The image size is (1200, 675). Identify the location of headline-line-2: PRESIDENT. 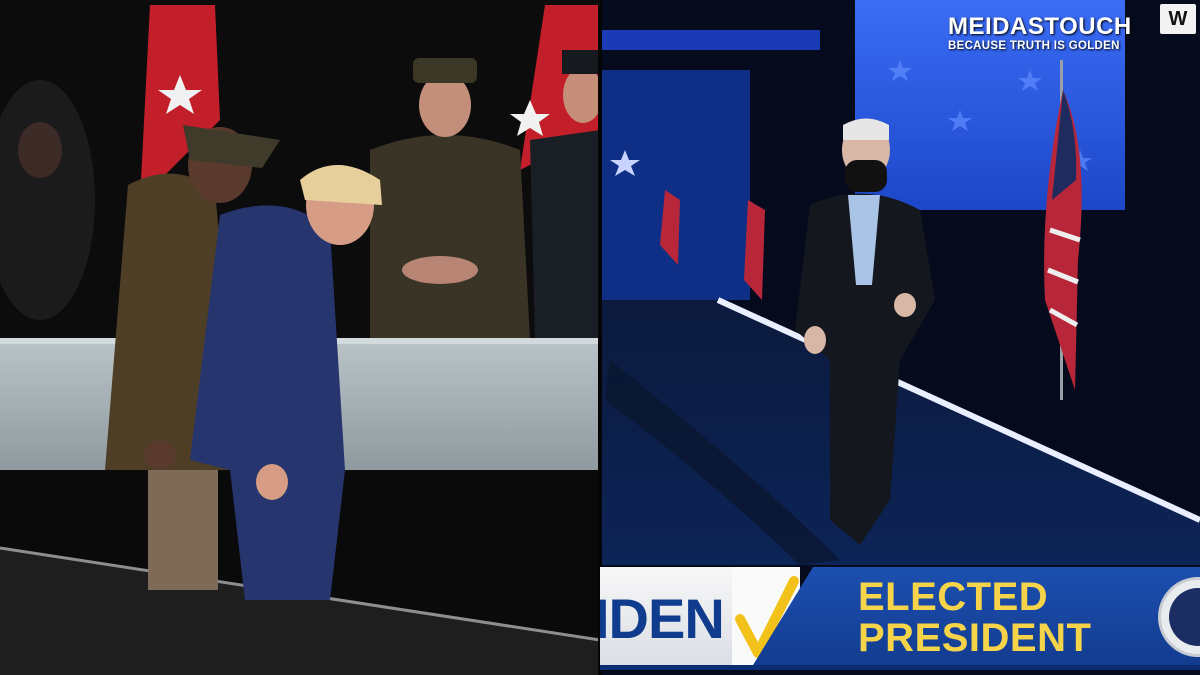
(975, 638).